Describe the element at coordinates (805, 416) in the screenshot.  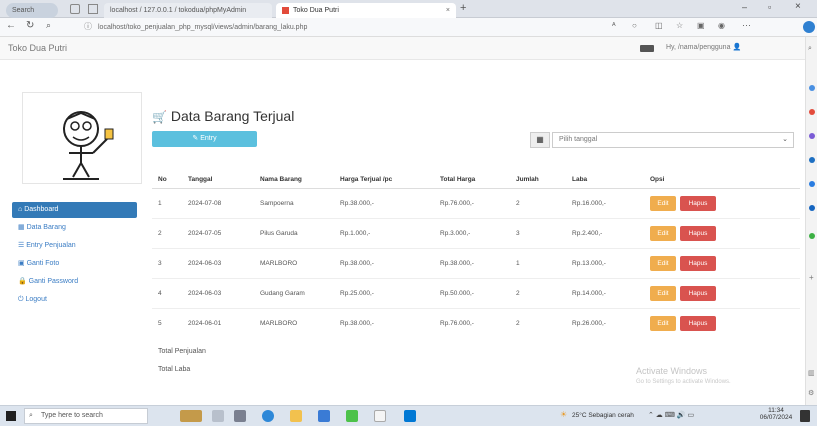
I see `notification-center-icon` at that location.